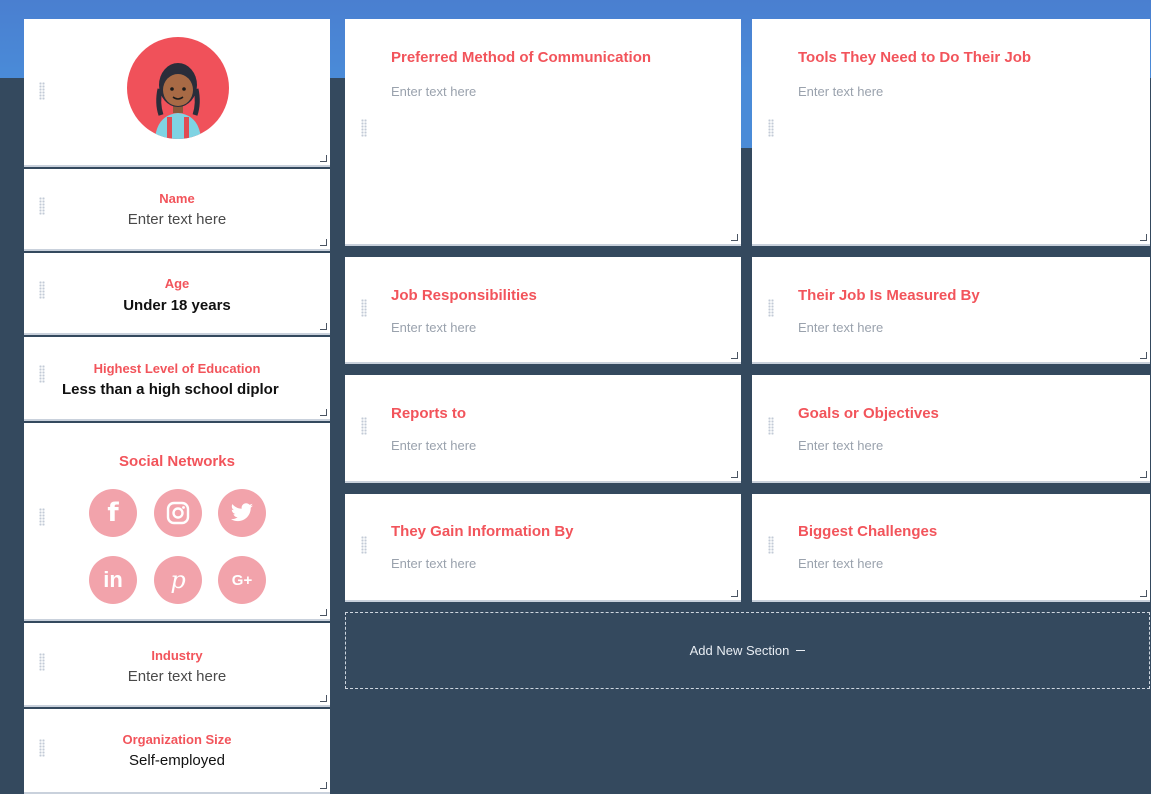 The image size is (1151, 794). What do you see at coordinates (482, 531) in the screenshot?
I see `section-title: They Gain Information By` at bounding box center [482, 531].